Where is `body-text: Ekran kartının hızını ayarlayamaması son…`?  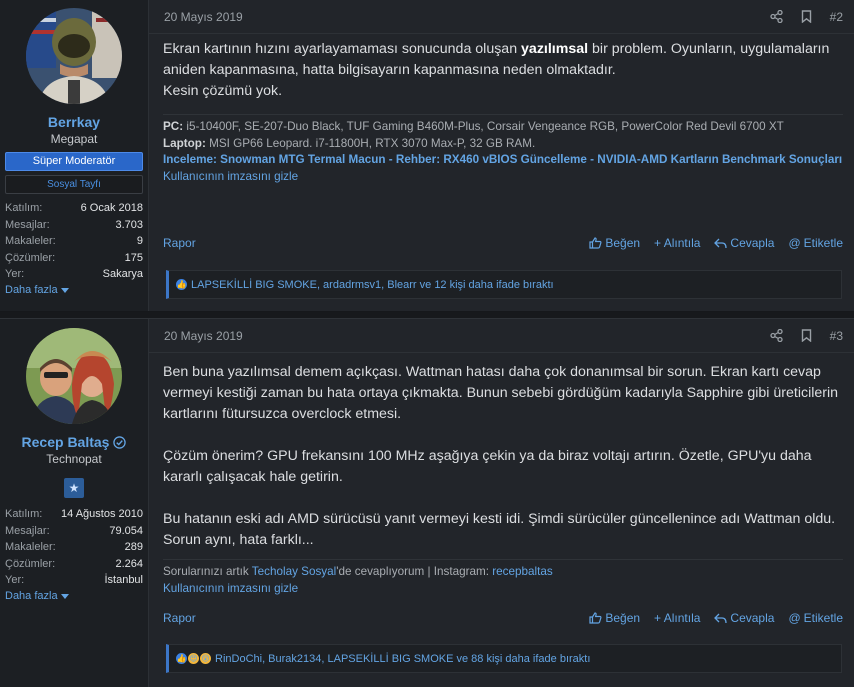
body-text: Ekran kartının hızını ayarlayamaması son… is located at coordinates (342, 49).